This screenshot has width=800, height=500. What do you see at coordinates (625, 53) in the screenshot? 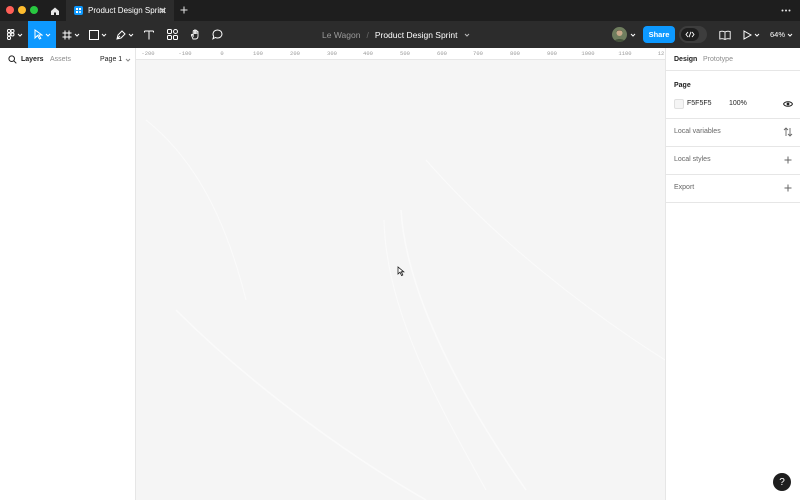
I see `ruler-label: 1100` at bounding box center [625, 53].